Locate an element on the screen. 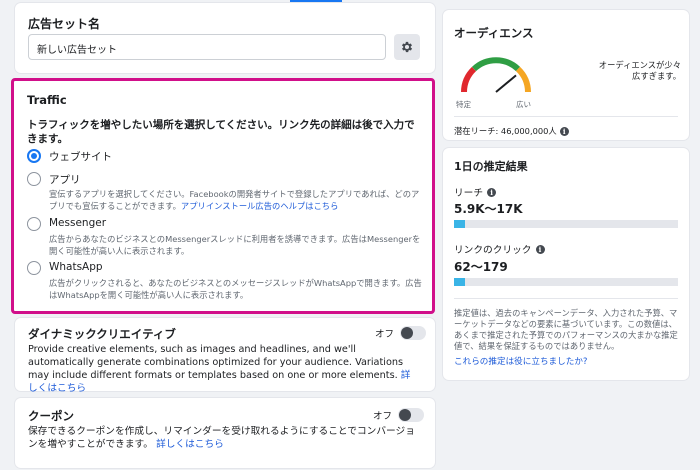  gauge-label-broad: 広い is located at coordinates (523, 104).